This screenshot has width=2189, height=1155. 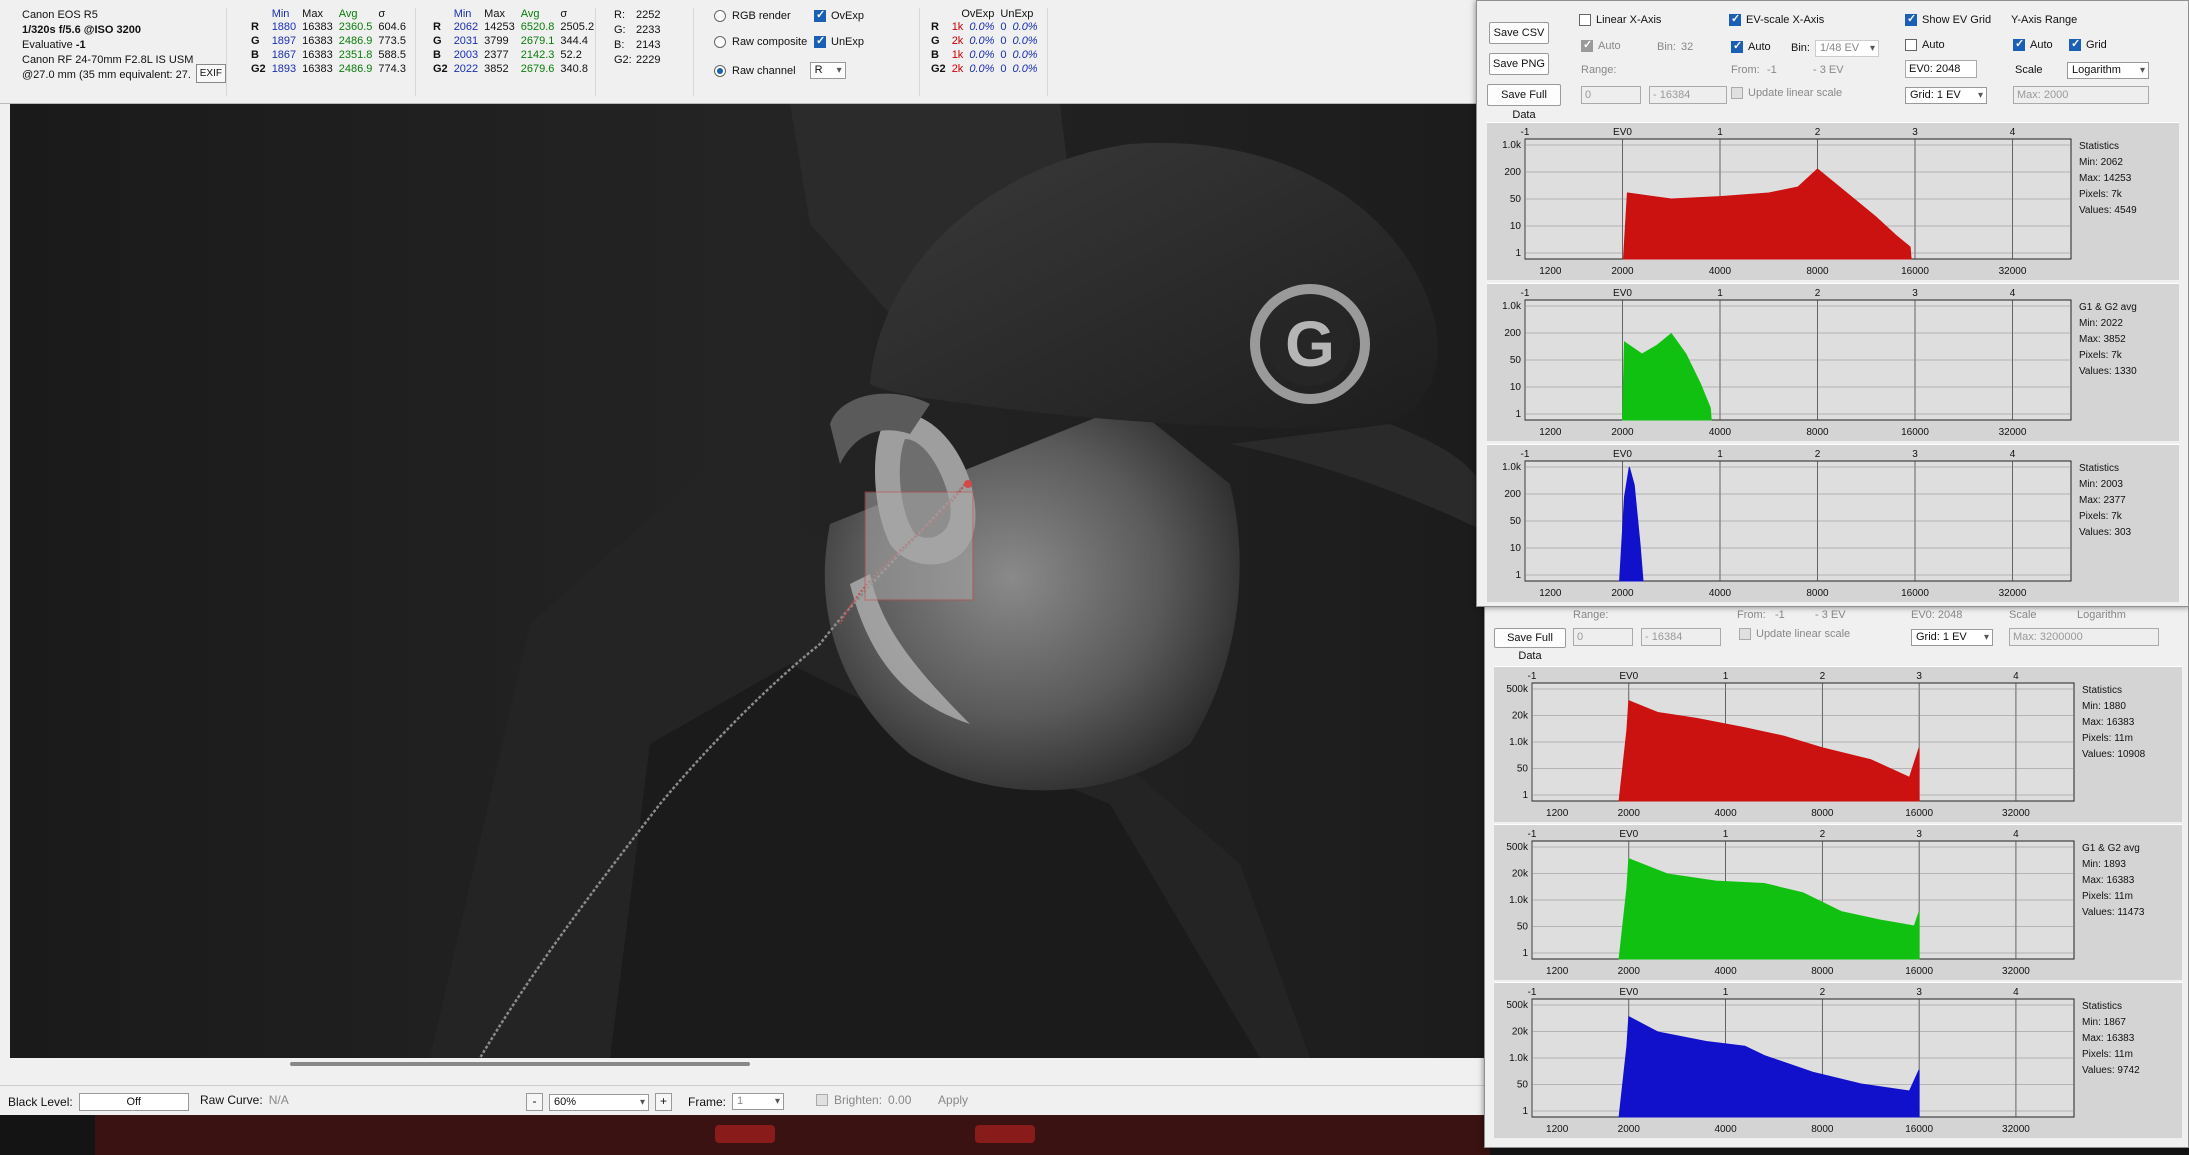 I want to click on rgb-render-option: RGB render, so click(x=752, y=16).